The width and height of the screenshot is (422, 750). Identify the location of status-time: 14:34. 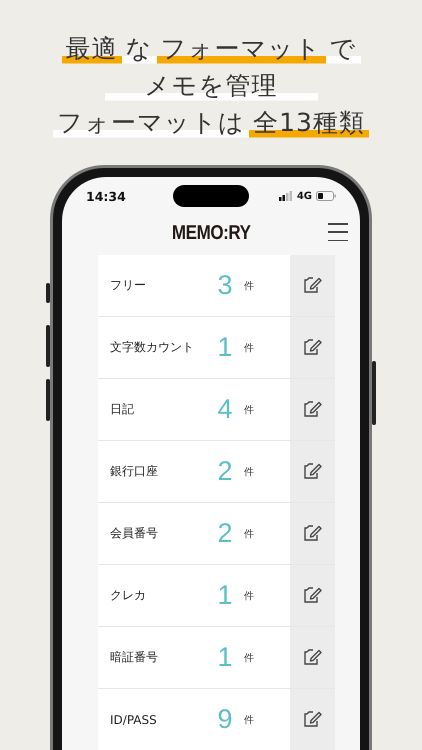
(106, 196).